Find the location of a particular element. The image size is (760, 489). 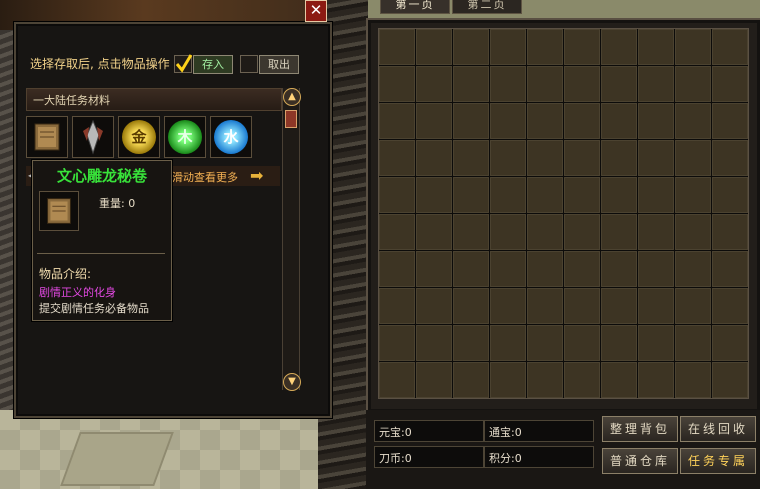

online-recycle-button: 在线回收 is located at coordinates (718, 429).